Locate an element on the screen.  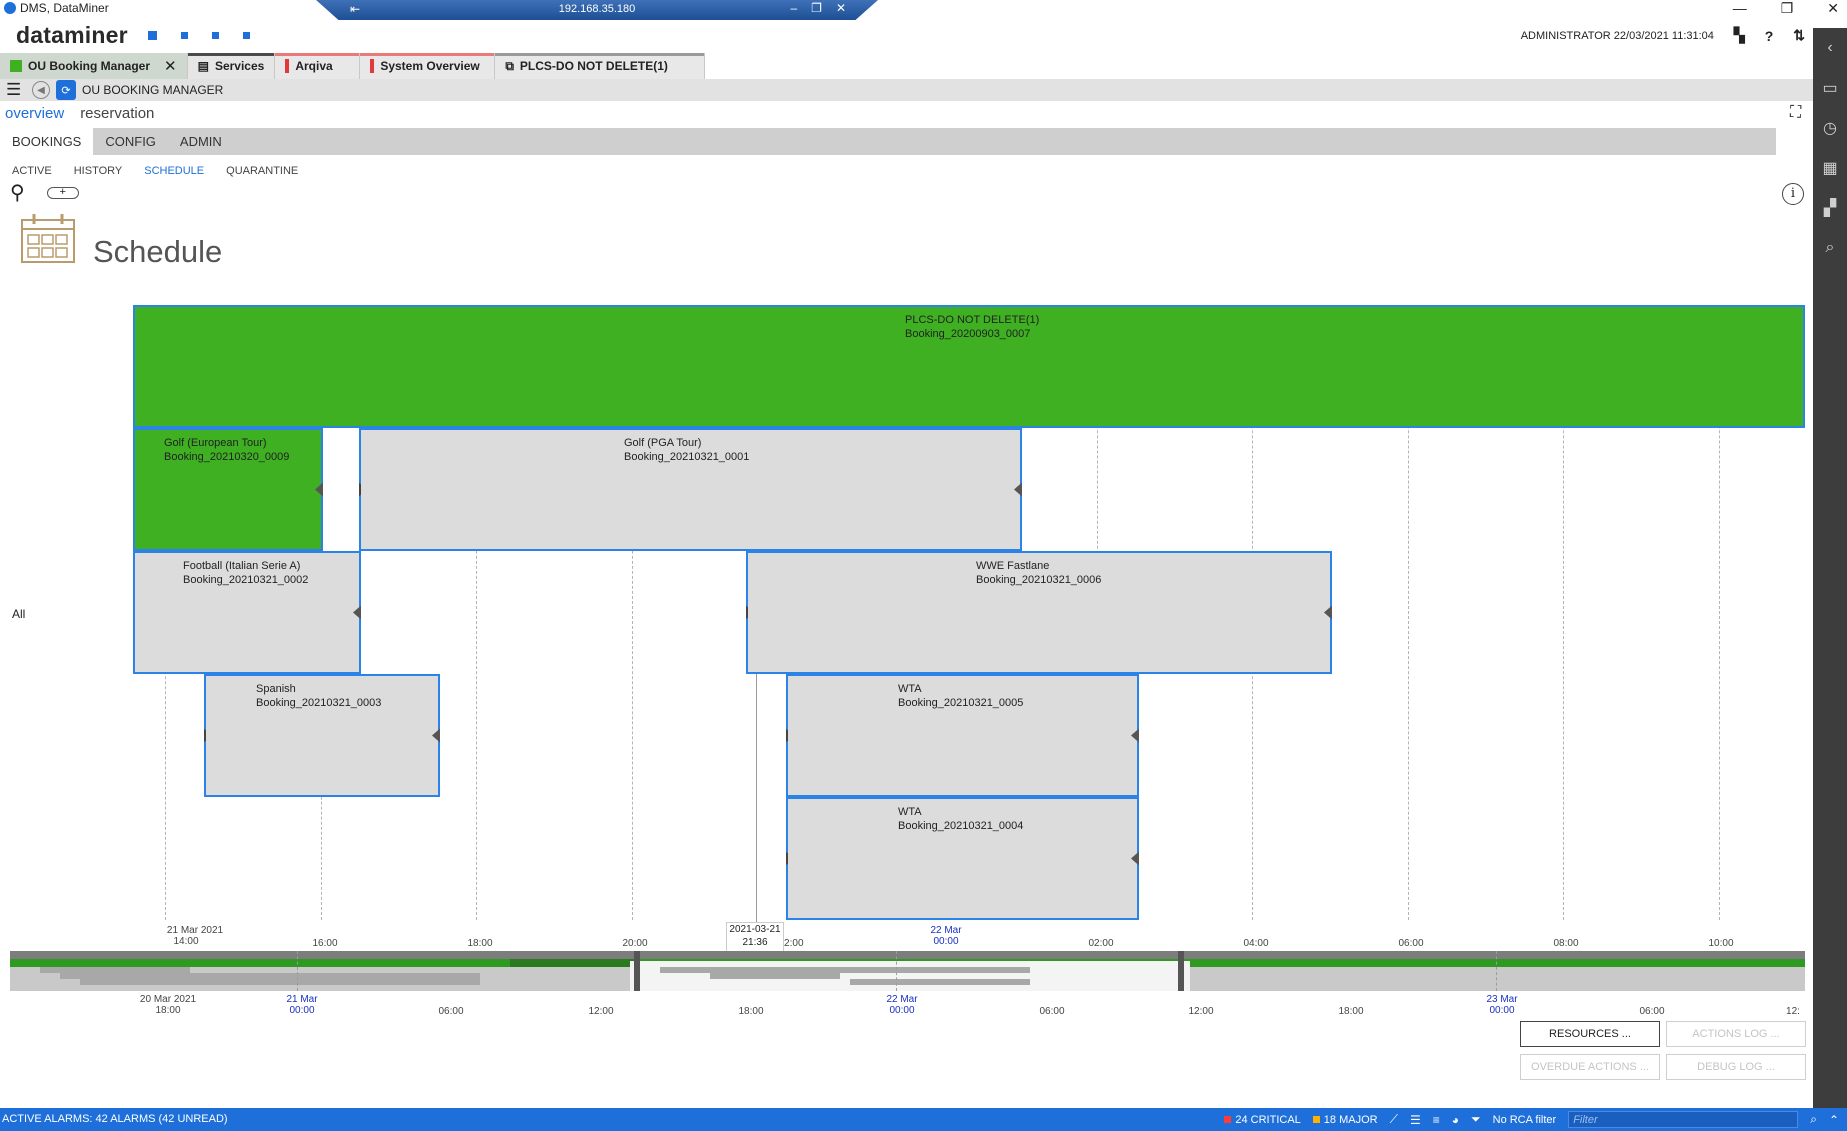
overview-tick-date: 21 Mar is located at coordinates (302, 999).